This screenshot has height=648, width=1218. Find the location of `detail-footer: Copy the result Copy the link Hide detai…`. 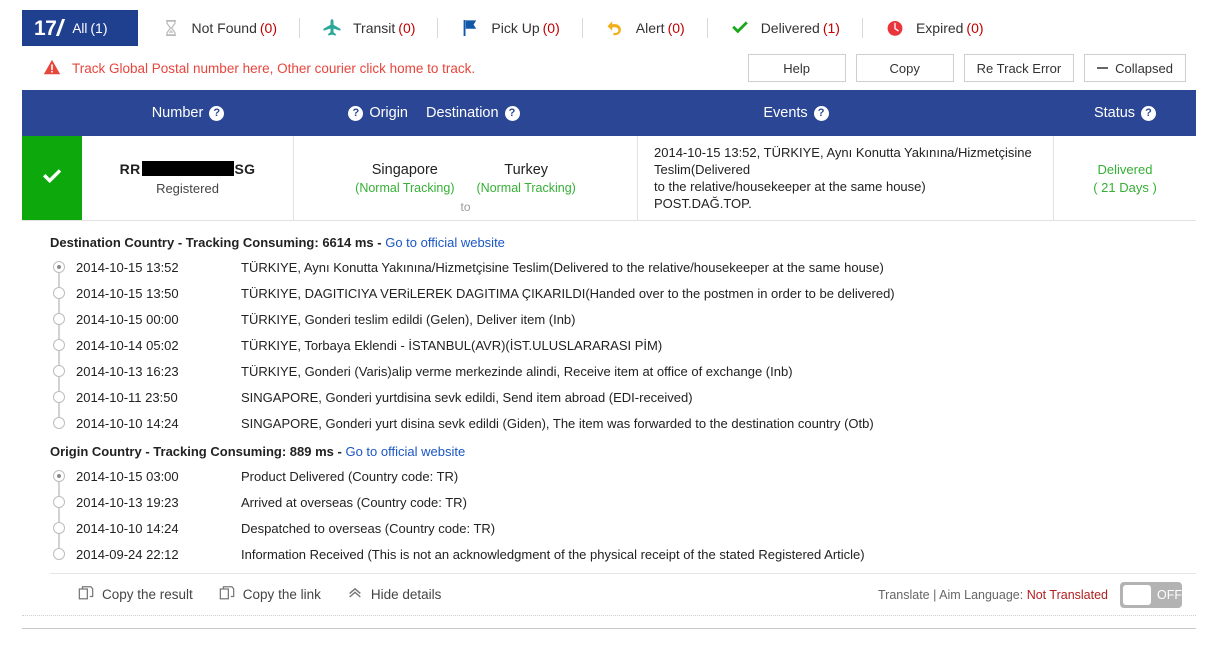

detail-footer: Copy the result Copy the link Hide detai… is located at coordinates (623, 594).